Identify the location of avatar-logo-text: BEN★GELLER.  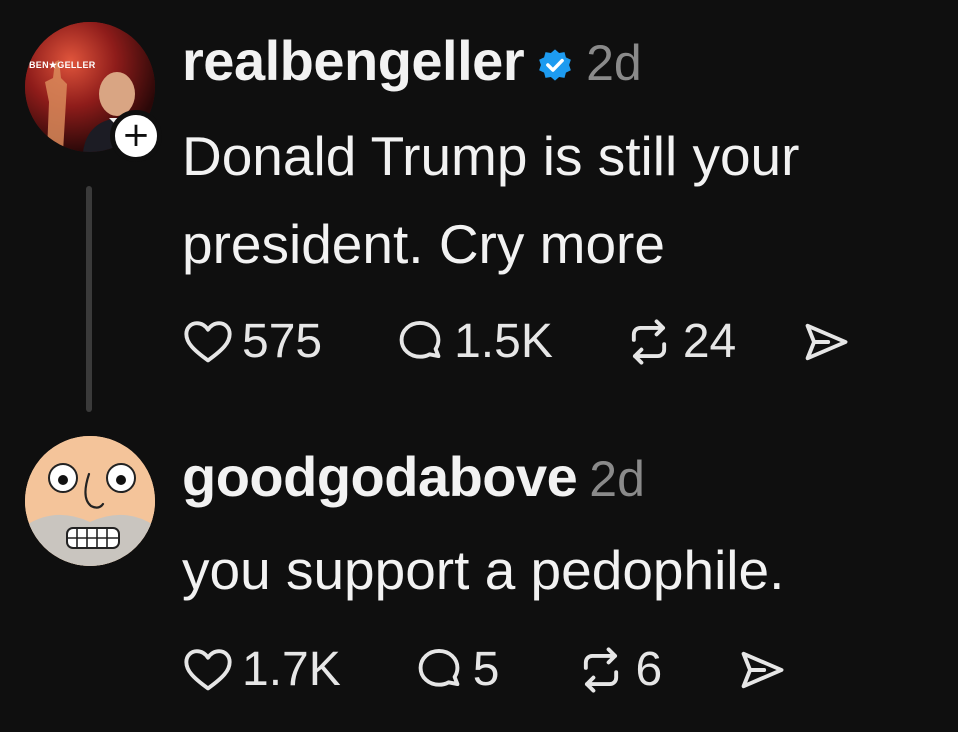
(62, 65).